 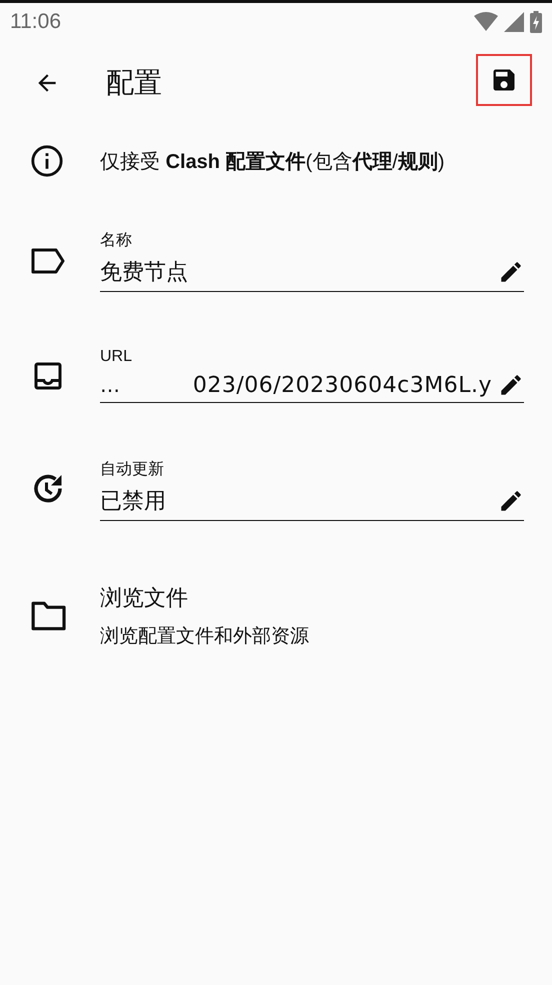 What do you see at coordinates (144, 273) in the screenshot?
I see `field-value: 免费节点` at bounding box center [144, 273].